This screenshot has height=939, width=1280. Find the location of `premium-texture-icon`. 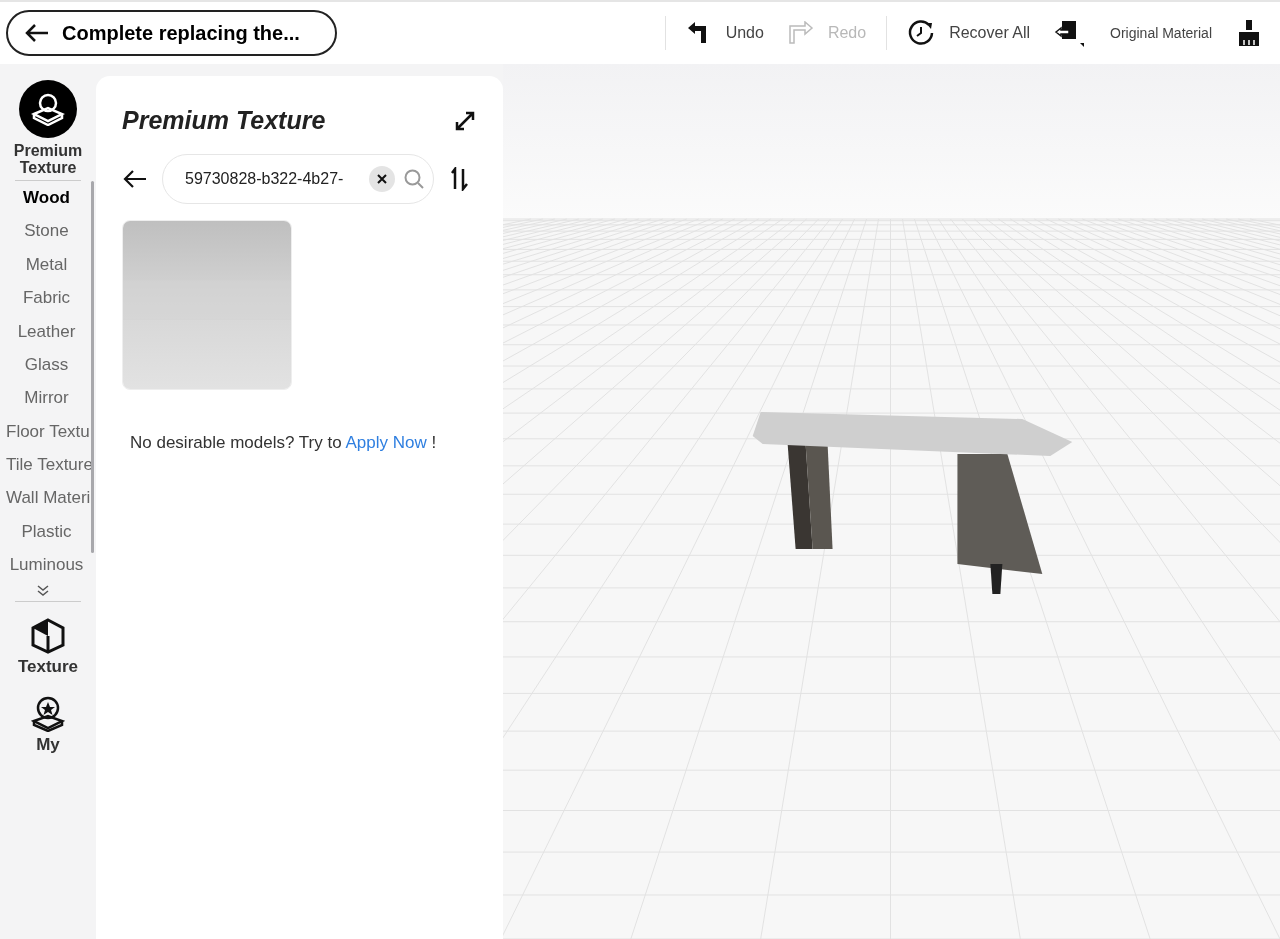

premium-texture-icon is located at coordinates (48, 109).